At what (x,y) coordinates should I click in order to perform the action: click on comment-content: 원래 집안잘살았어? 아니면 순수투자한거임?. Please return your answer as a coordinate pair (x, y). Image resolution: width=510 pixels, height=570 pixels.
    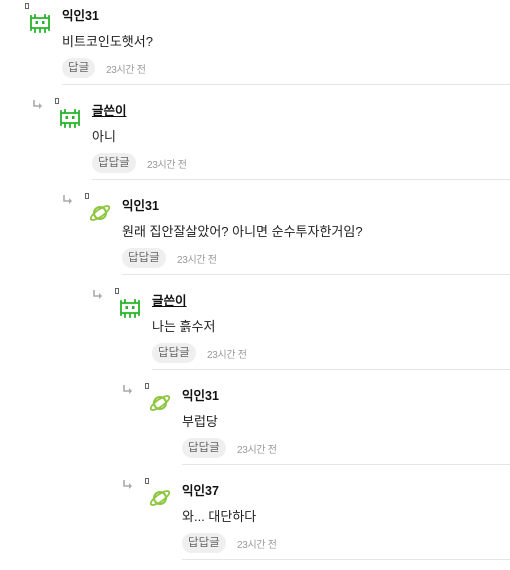
    Looking at the image, I should click on (242, 231).